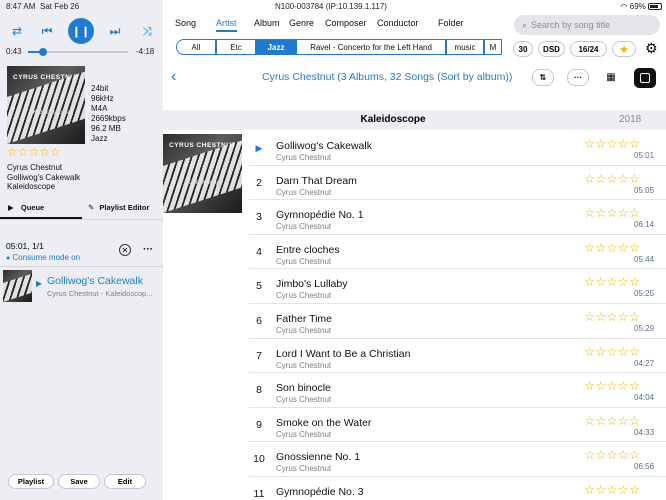 The height and width of the screenshot is (500, 666). Describe the element at coordinates (259, 459) in the screenshot. I see `track-number: 10` at that location.